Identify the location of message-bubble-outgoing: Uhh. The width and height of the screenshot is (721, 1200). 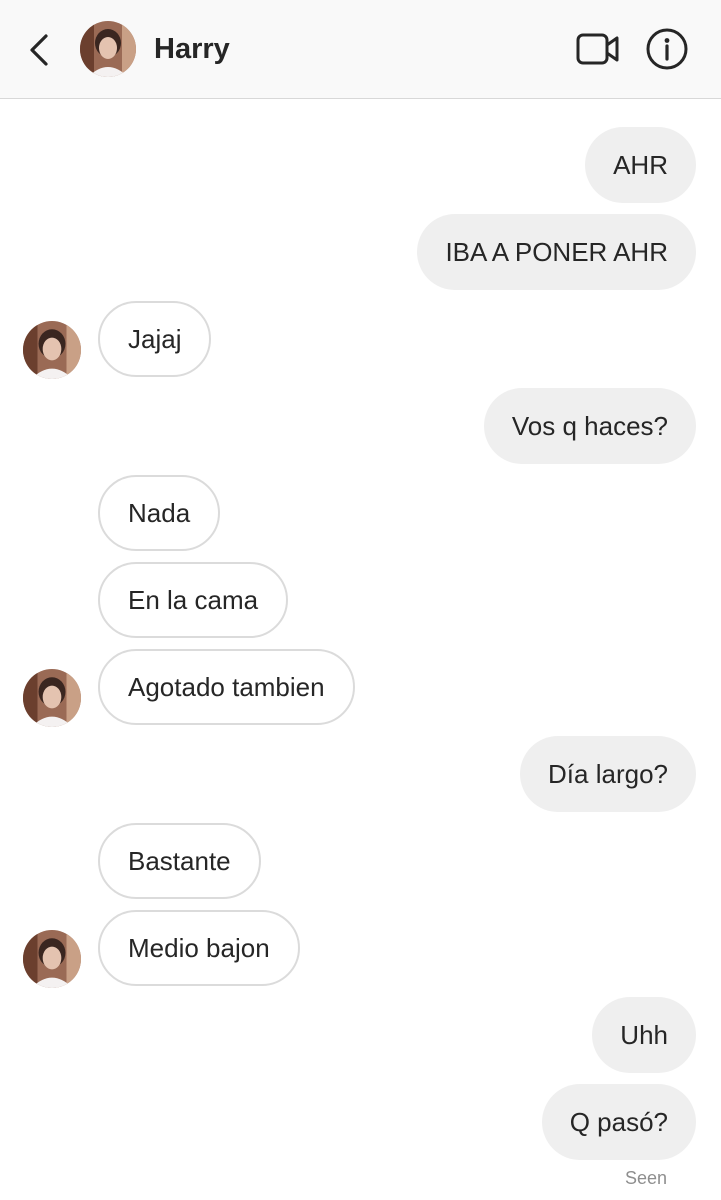
(644, 1035).